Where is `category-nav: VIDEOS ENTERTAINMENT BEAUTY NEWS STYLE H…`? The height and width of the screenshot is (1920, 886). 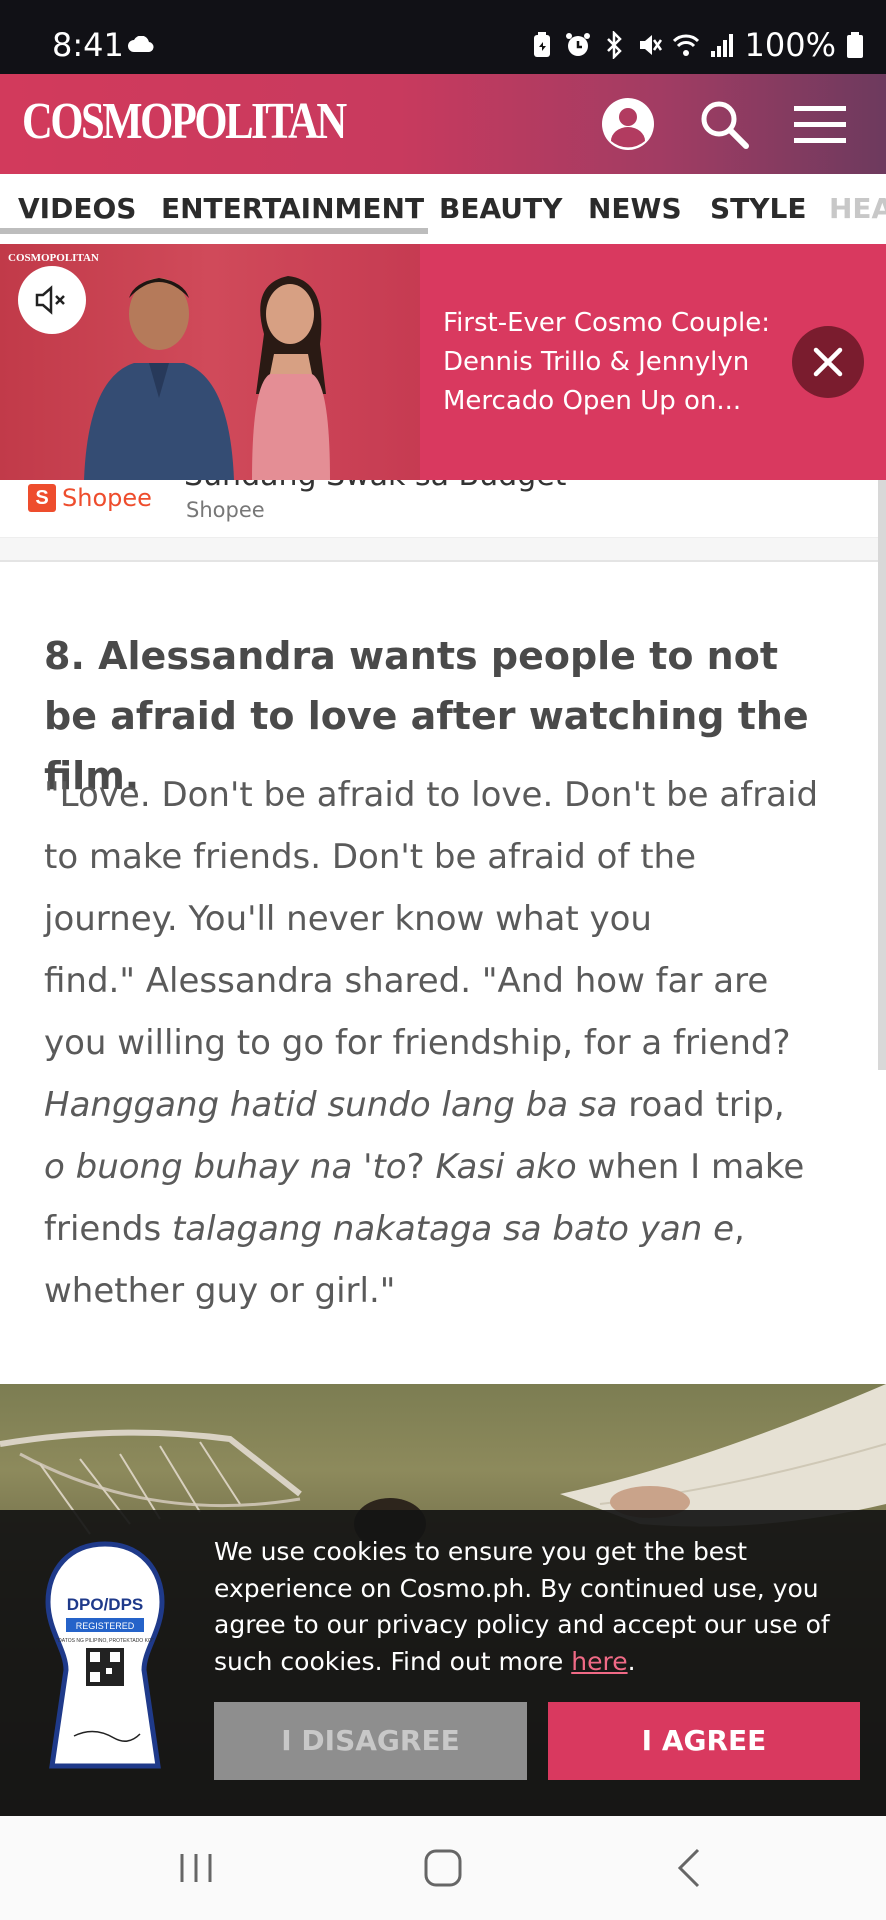
category-nav: VIDEOS ENTERTAINMENT BEAUTY NEWS STYLE H… is located at coordinates (443, 209).